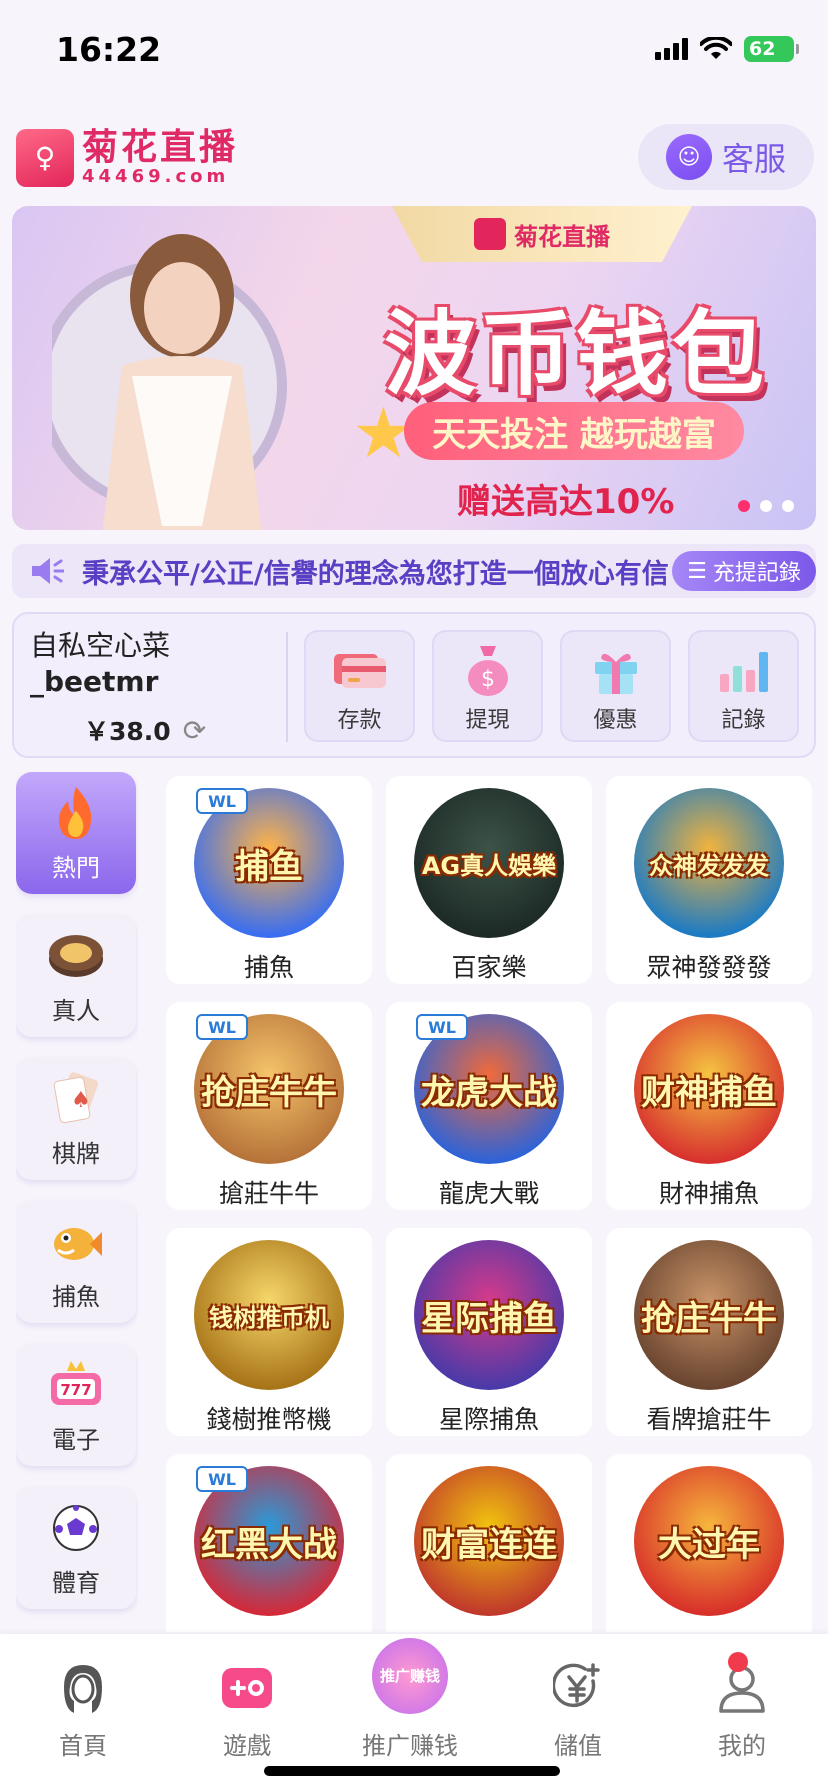 The image size is (828, 1792). Describe the element at coordinates (269, 1317) in the screenshot. I see `game-art-title: 钱树推币机` at that location.